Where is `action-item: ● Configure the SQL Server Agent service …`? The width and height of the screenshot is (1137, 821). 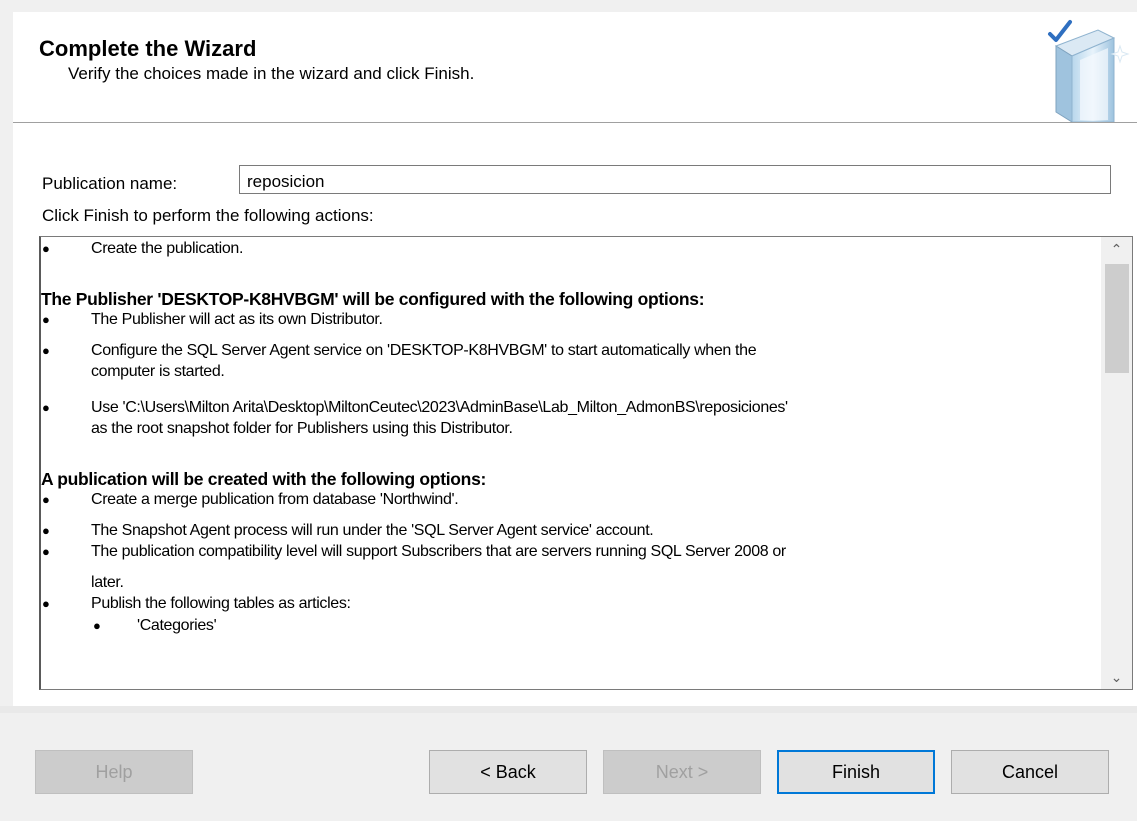 action-item: ● Configure the SQL Server Agent service … is located at coordinates (399, 351).